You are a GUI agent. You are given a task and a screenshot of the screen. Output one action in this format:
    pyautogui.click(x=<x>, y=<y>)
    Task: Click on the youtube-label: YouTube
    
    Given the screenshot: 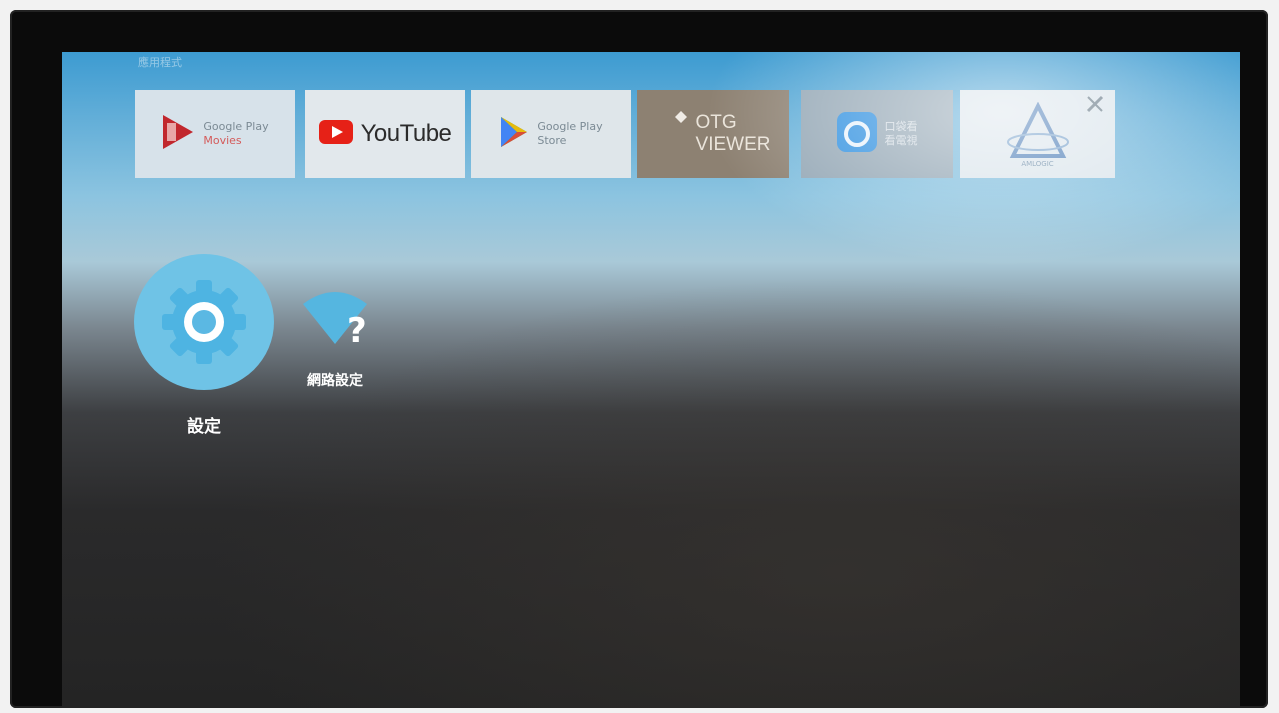 What is the action you would take?
    pyautogui.click(x=406, y=133)
    